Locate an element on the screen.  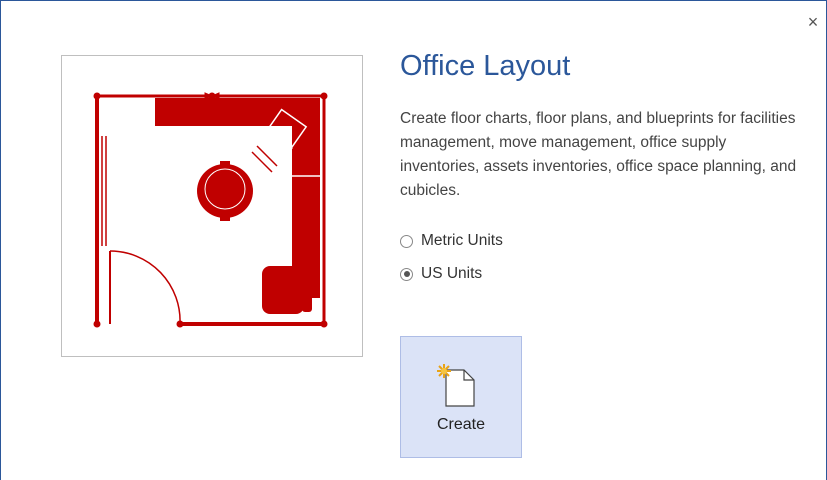
close-button: × is located at coordinates (813, 22).